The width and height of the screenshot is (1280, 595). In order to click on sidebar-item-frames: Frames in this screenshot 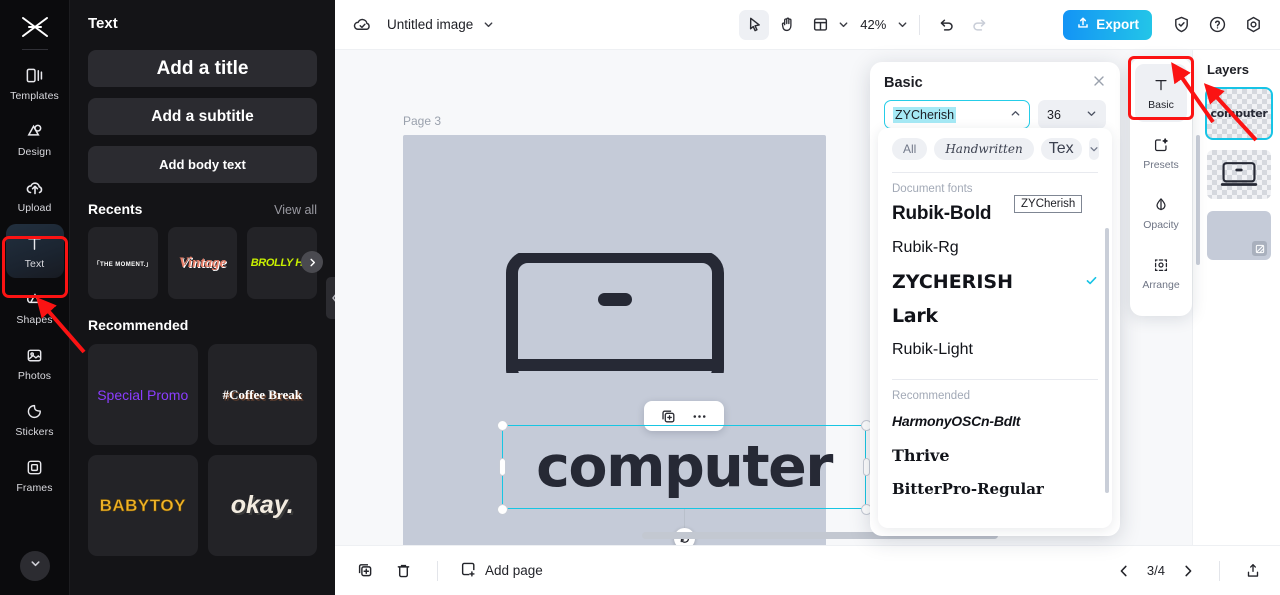, I will do `click(35, 475)`.